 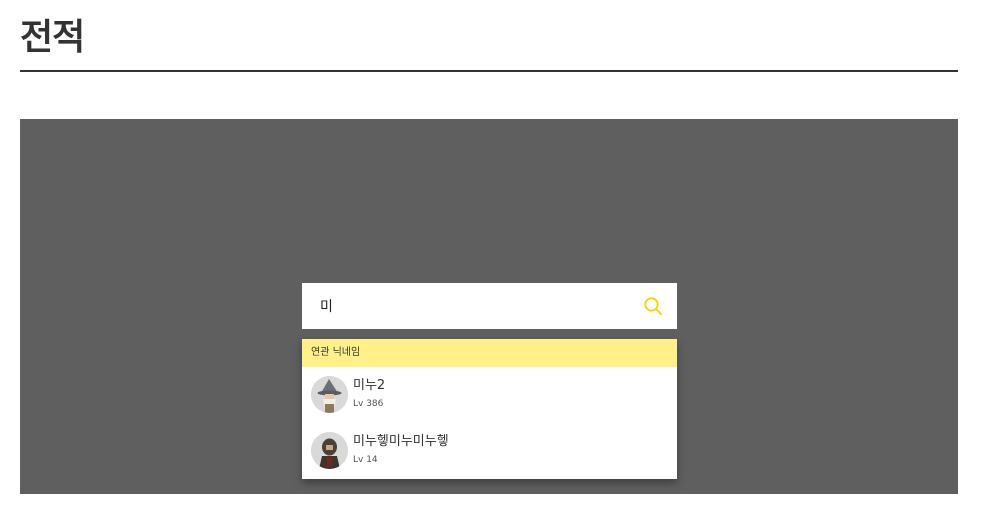 What do you see at coordinates (365, 460) in the screenshot?
I see `suggestion-level: Lv 14` at bounding box center [365, 460].